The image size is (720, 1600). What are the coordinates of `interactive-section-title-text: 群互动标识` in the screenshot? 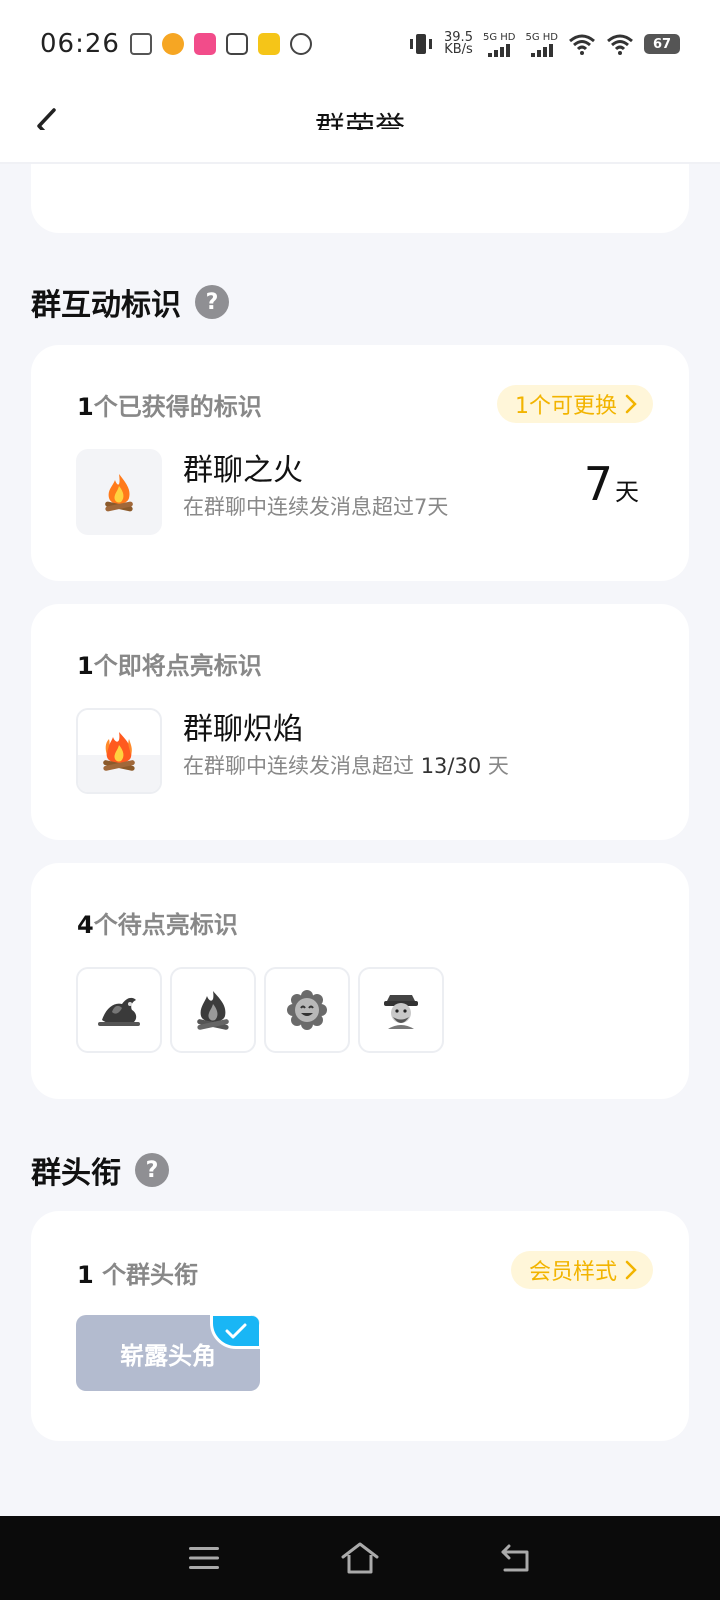 It's located at (106, 305).